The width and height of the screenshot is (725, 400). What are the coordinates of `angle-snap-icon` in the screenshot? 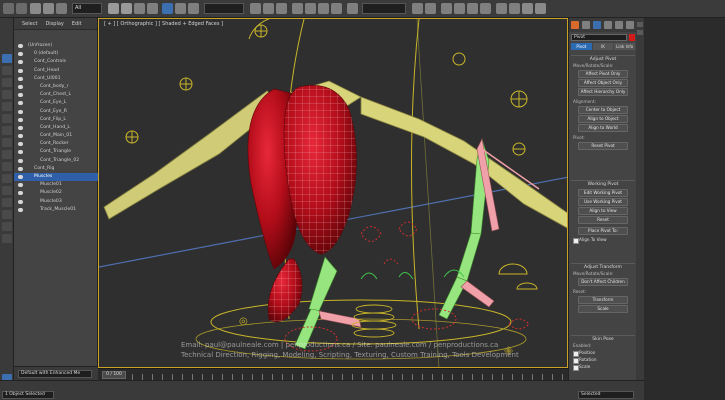 It's located at (310, 8).